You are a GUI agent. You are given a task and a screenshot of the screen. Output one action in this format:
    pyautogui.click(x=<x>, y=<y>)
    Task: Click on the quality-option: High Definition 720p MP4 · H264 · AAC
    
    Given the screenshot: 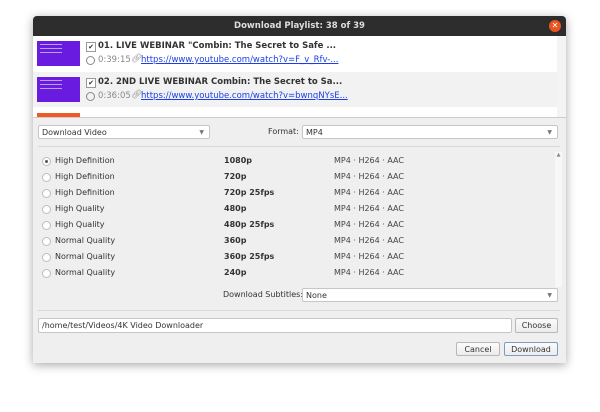 What is the action you would take?
    pyautogui.click(x=295, y=177)
    